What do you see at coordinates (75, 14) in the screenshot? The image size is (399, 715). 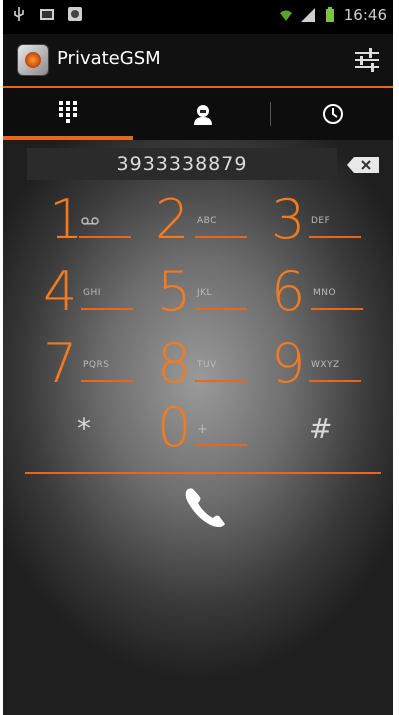 I see `app-notification-icon` at bounding box center [75, 14].